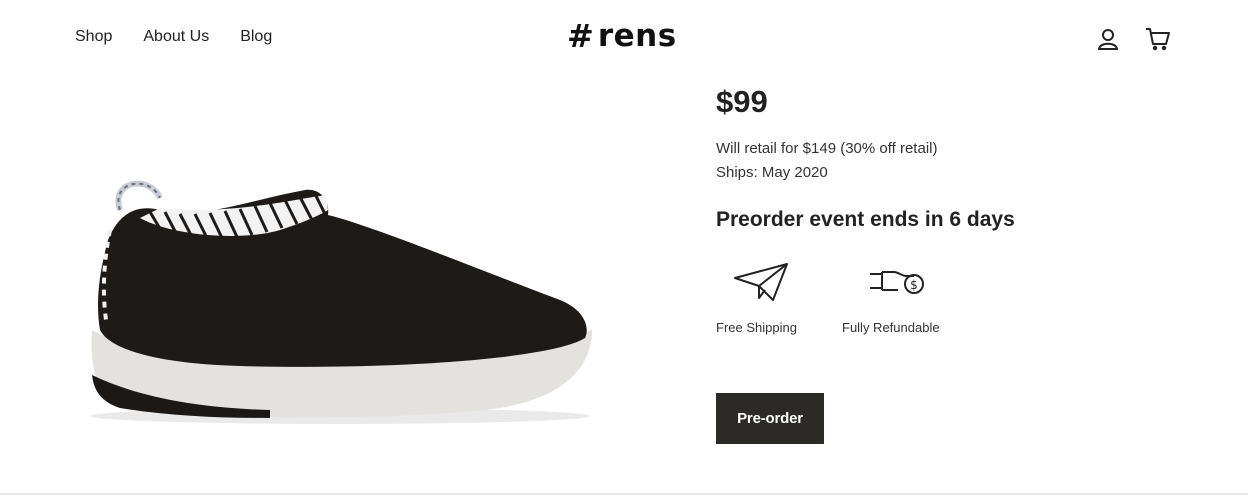 The image size is (1248, 496). I want to click on main-nav: Shop About Us Blog, so click(173, 37).